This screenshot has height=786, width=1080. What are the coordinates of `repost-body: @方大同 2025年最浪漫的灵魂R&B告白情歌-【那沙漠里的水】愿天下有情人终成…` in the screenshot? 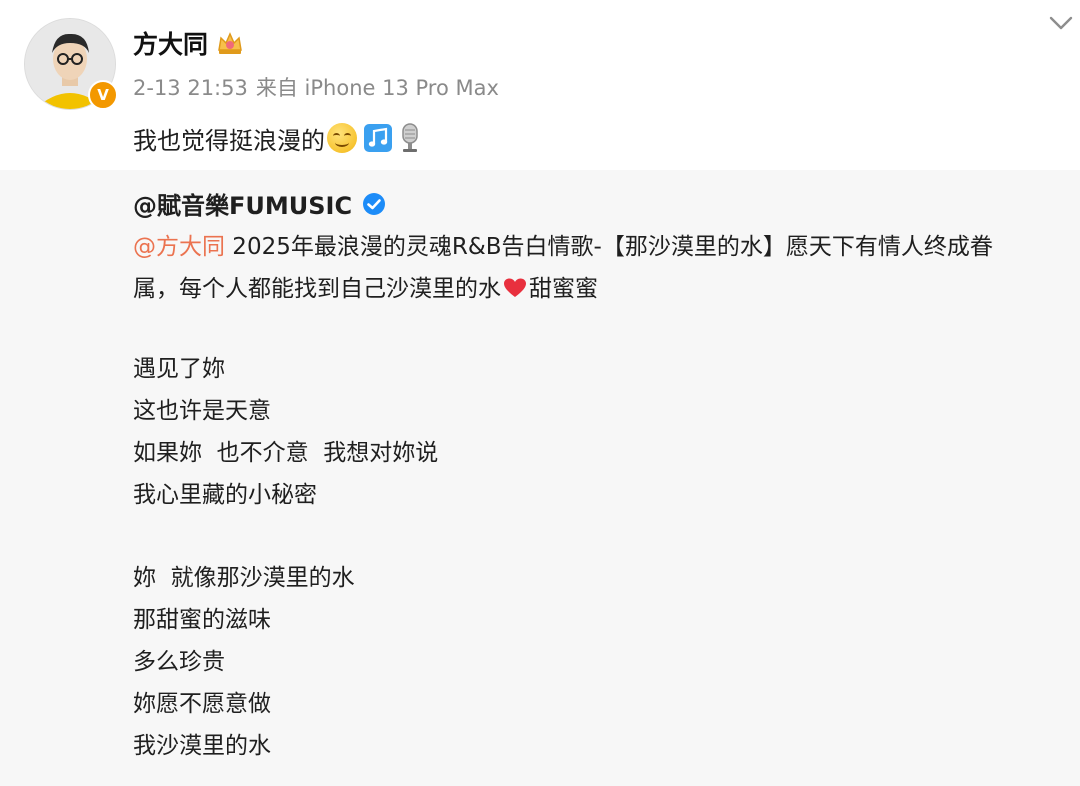 It's located at (593, 268).